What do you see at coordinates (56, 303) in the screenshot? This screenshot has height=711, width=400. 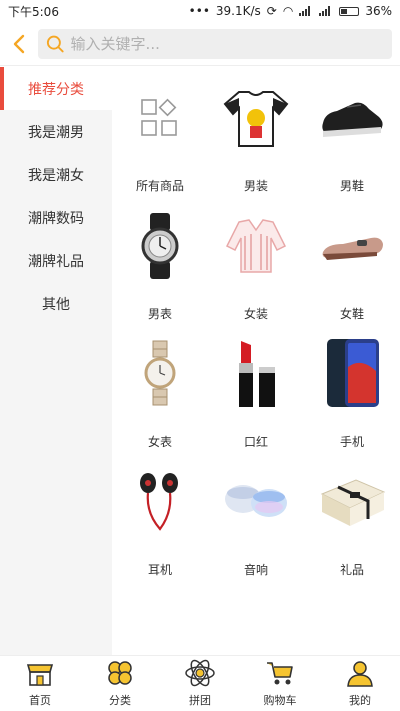 I see `sidebar-item-other: 其他` at bounding box center [56, 303].